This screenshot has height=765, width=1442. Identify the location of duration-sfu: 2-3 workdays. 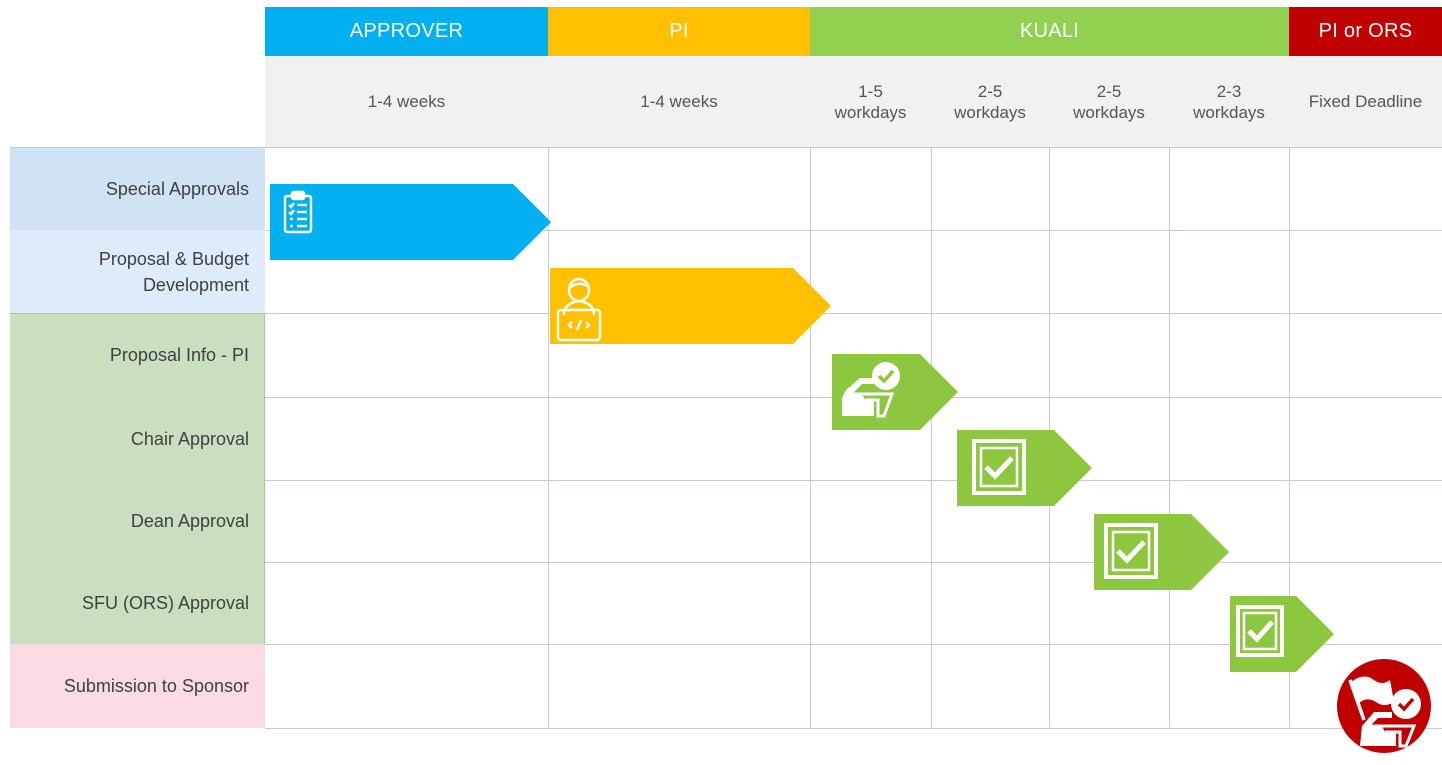
(1229, 101).